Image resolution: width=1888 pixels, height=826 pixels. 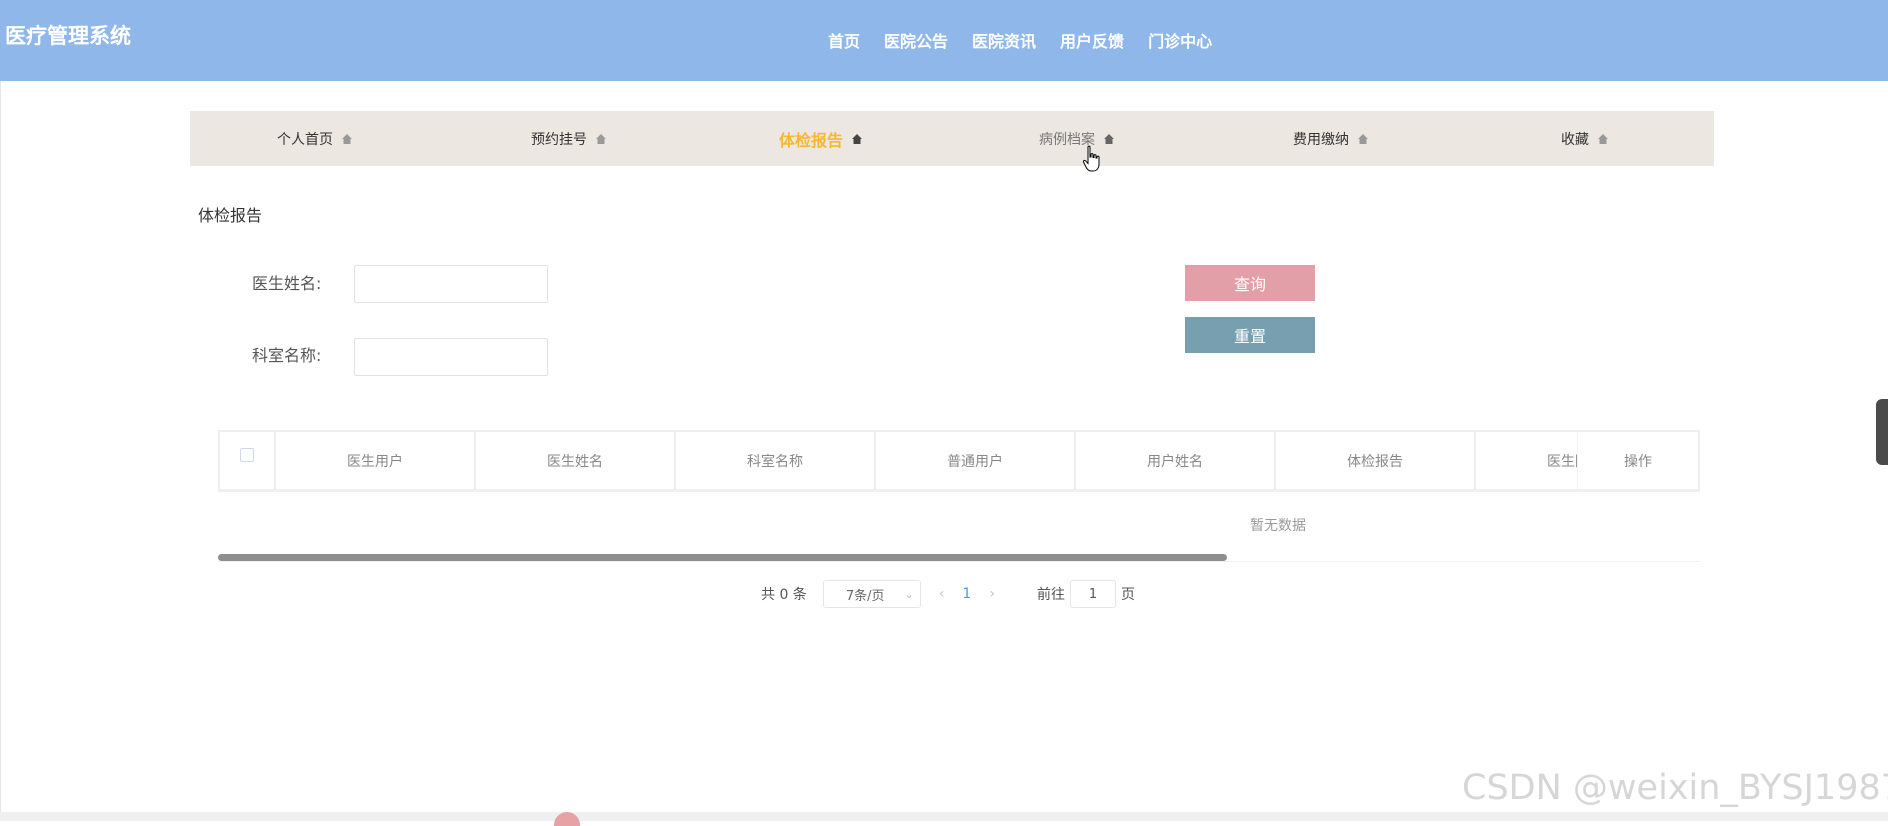 What do you see at coordinates (865, 596) in the screenshot?
I see `page-size-value: 7条/页` at bounding box center [865, 596].